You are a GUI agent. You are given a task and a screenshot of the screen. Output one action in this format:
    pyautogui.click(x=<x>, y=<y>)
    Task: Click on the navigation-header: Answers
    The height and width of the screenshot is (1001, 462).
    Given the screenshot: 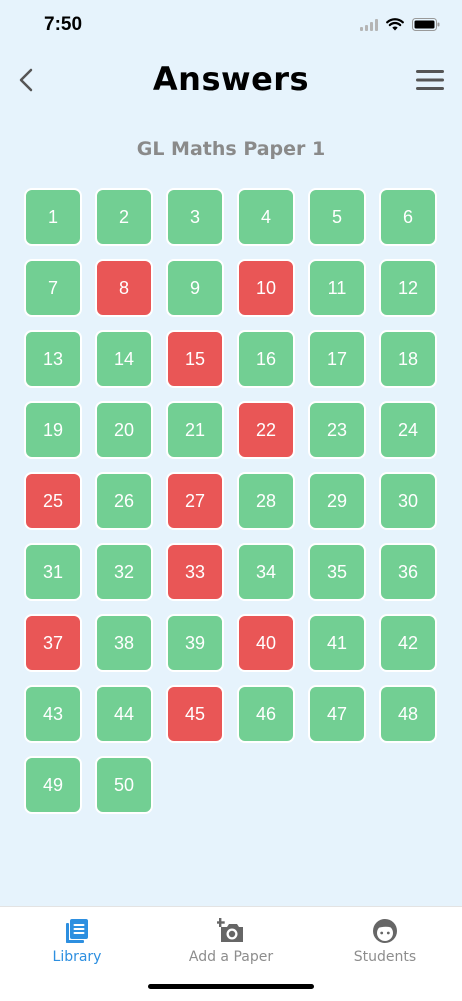 What is the action you would take?
    pyautogui.click(x=231, y=85)
    